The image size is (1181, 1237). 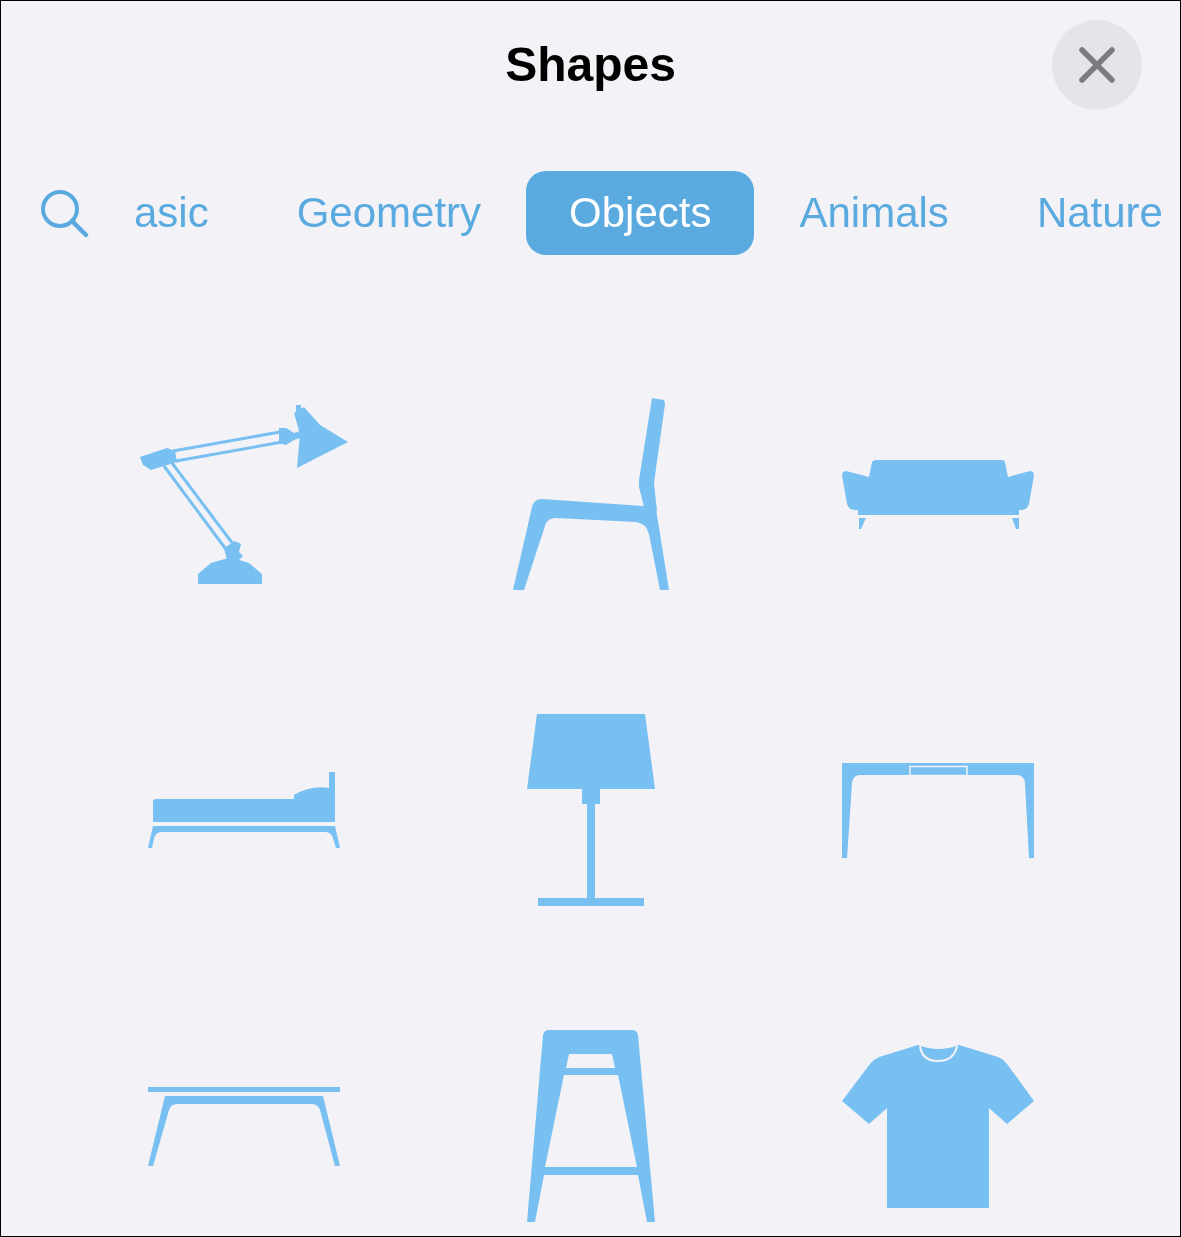 What do you see at coordinates (590, 494) in the screenshot?
I see `chair-icon` at bounding box center [590, 494].